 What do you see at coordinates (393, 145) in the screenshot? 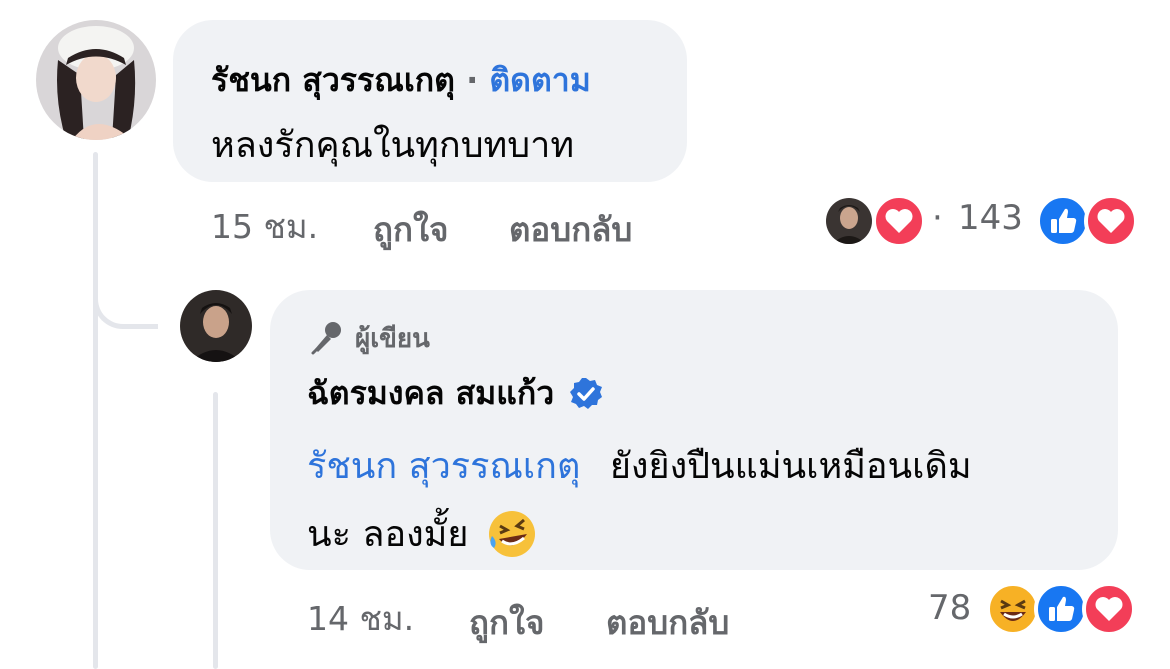
I see `comment-text: หลงรักคุณในทุกบทบาท` at bounding box center [393, 145].